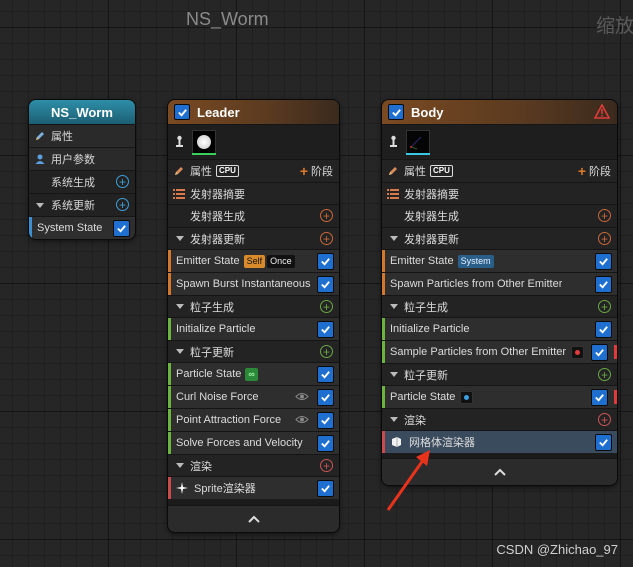 The height and width of the screenshot is (567, 633). What do you see at coordinates (253, 351) in the screenshot?
I see `leader-particle-update-section: 粒子更新 +` at bounding box center [253, 351].